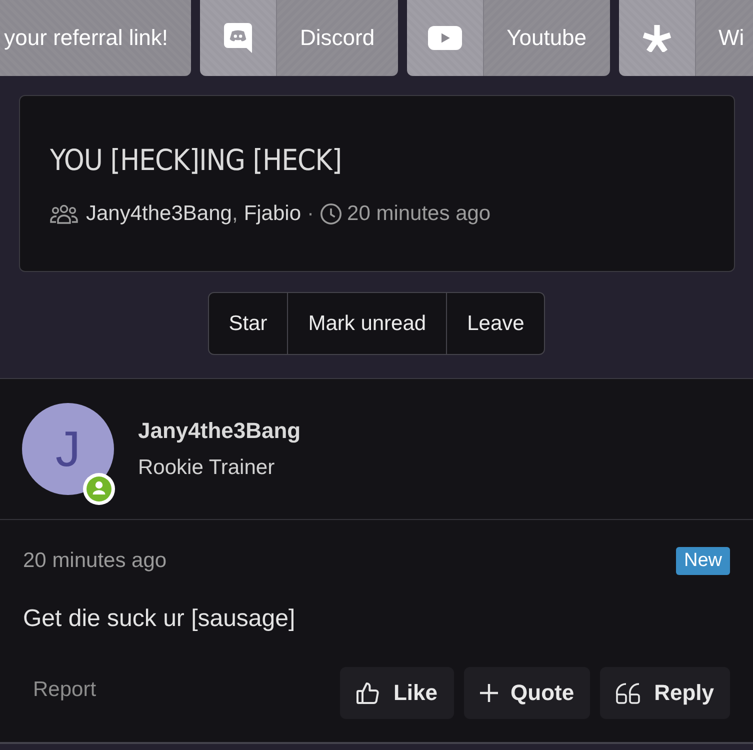  What do you see at coordinates (219, 431) in the screenshot?
I see `author-name: Jany4the3Bang` at bounding box center [219, 431].